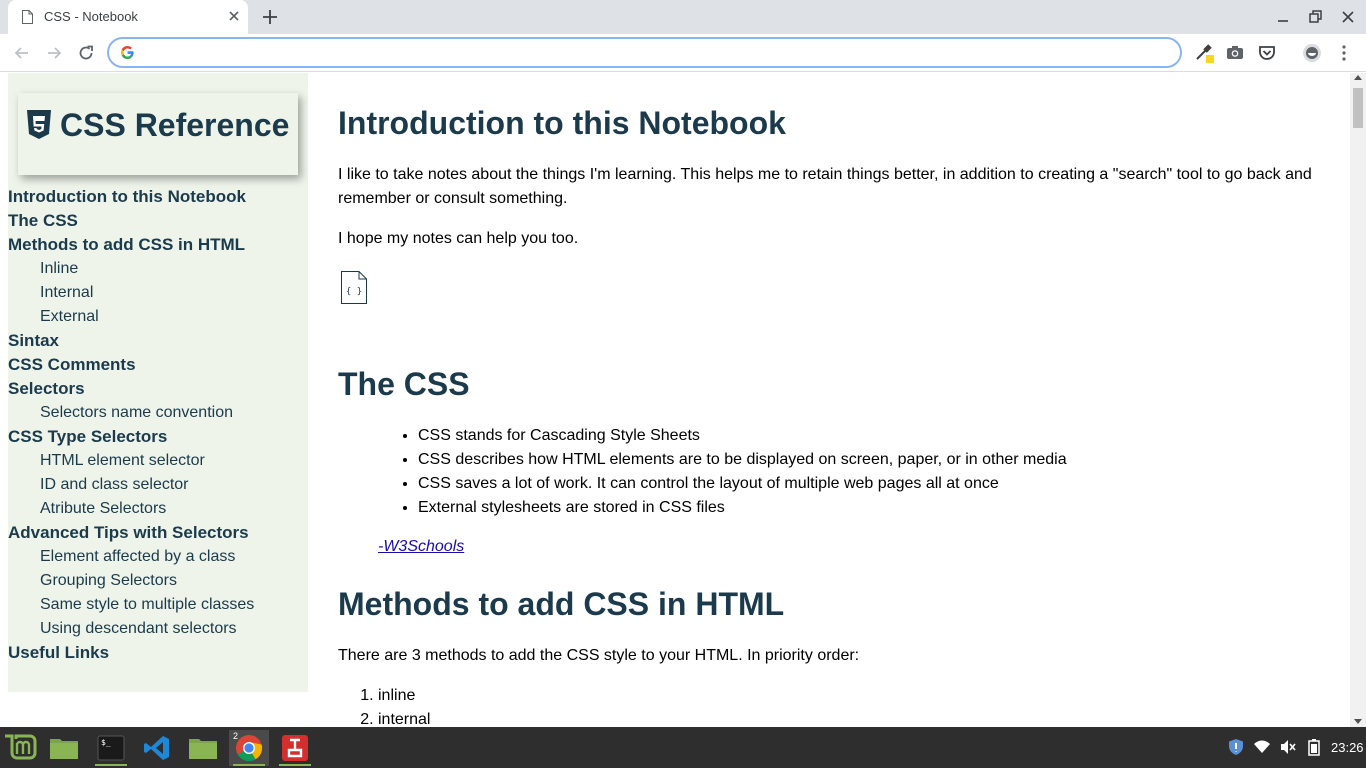 The image size is (1366, 768). I want to click on sidebar-link: Element affected by a class, so click(158, 557).